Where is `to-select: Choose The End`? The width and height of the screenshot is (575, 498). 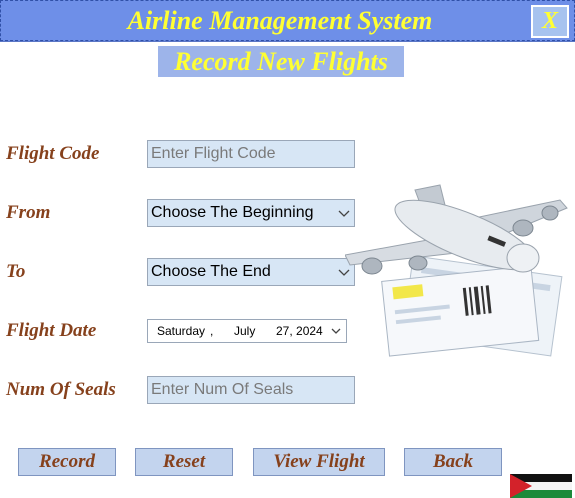
to-select: Choose The End is located at coordinates (251, 272).